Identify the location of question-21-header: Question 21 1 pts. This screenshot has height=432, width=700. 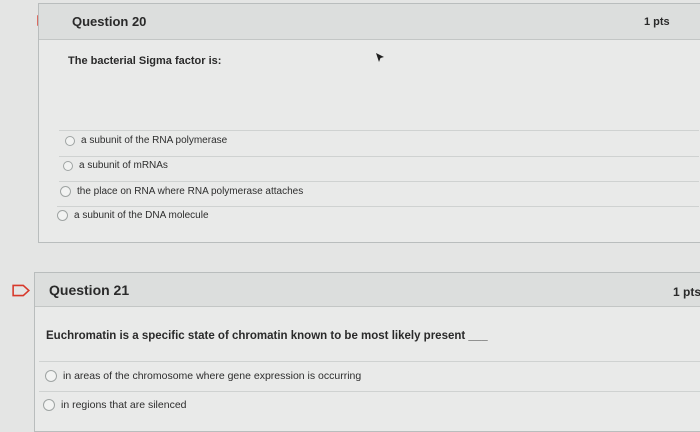
(367, 290).